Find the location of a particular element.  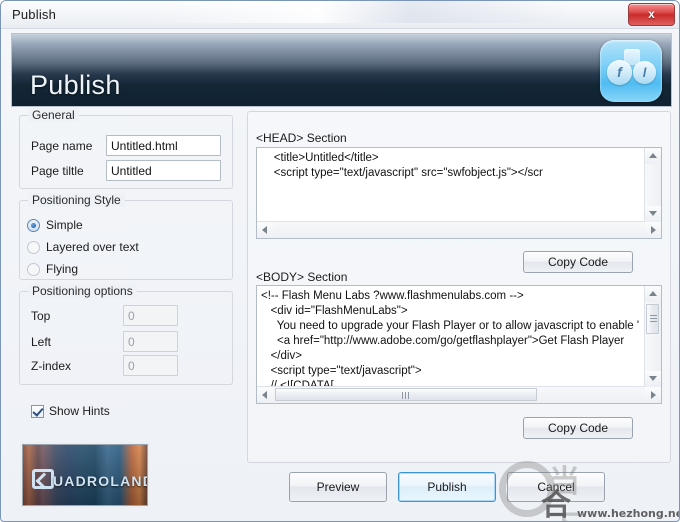

body-scroll-left-button is located at coordinates (265, 395).